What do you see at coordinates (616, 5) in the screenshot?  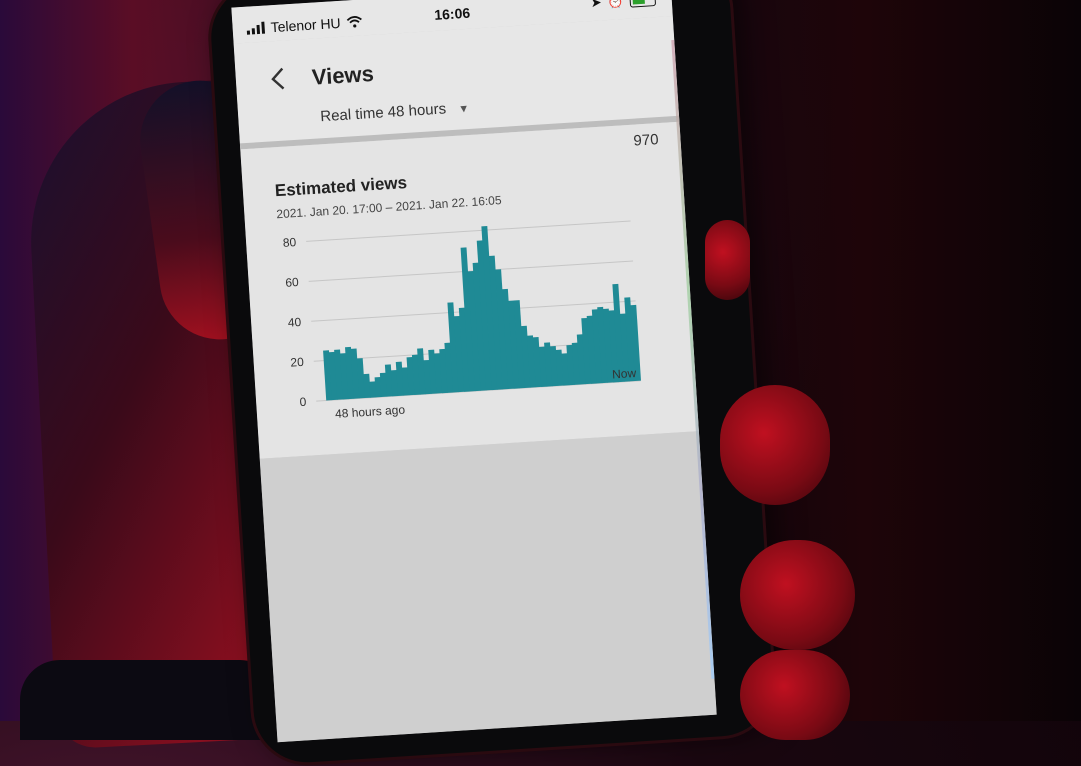 I see `alarm-icon: ⏰` at bounding box center [616, 5].